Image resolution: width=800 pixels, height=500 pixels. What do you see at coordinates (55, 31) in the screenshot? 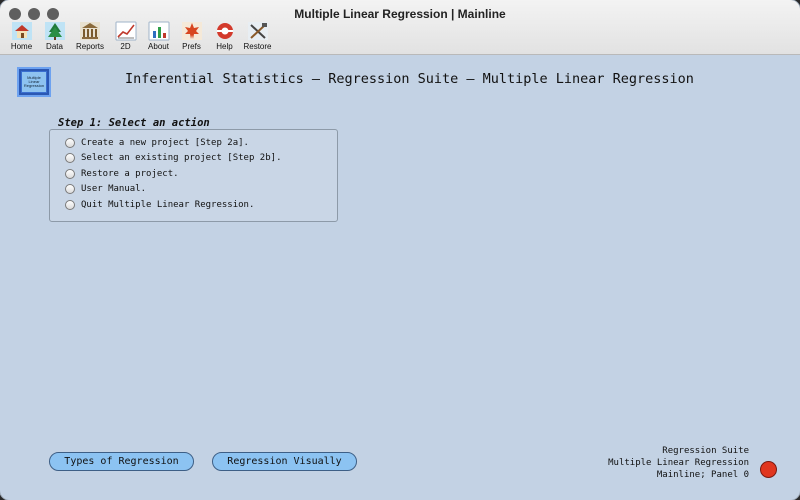
I see `tree-icon` at bounding box center [55, 31].